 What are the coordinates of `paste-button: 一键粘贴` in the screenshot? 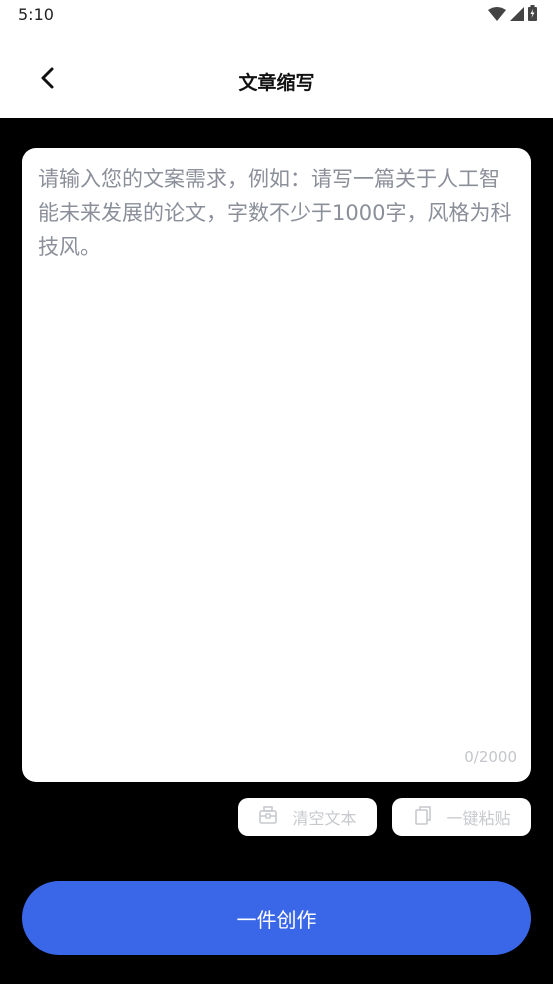 It's located at (461, 817).